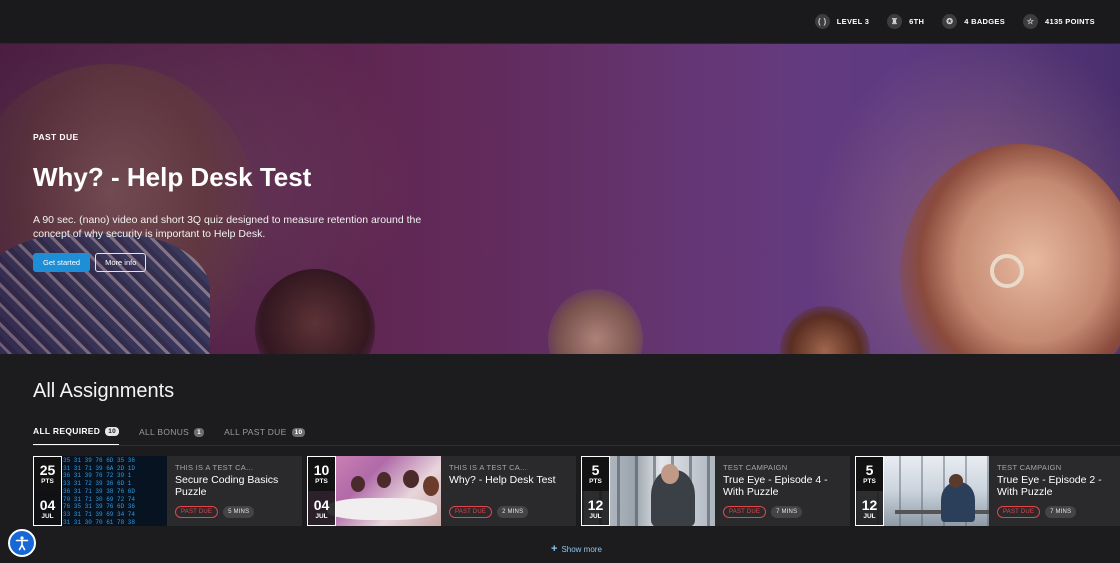 This screenshot has width=1120, height=563. I want to click on show-more-link: + Show more, so click(576, 549).